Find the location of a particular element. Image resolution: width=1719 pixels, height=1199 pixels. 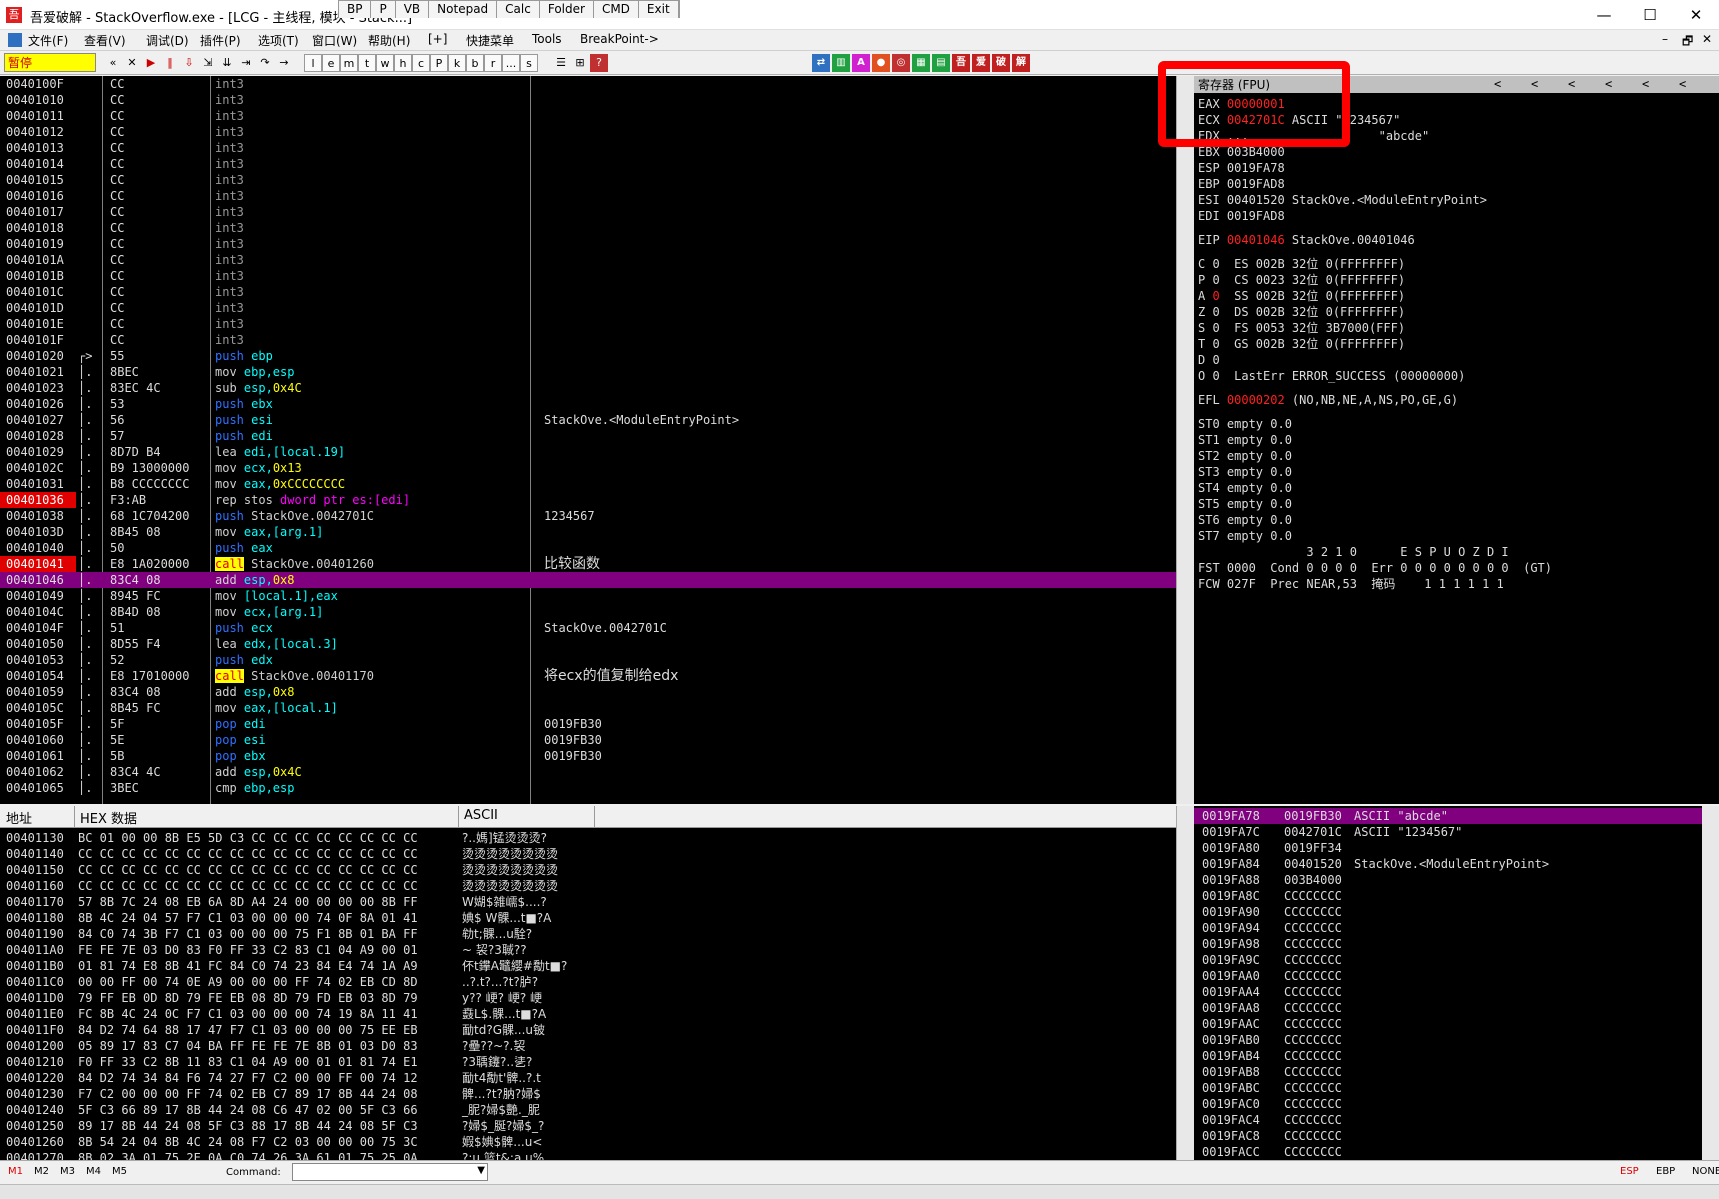

stack-row: 0019FAC4 CCCCCCCC is located at coordinates (1448, 1120).